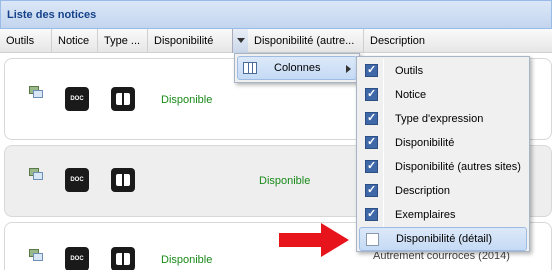 This screenshot has width=552, height=270. What do you see at coordinates (371, 70) in the screenshot?
I see `checkbox-outils` at bounding box center [371, 70].